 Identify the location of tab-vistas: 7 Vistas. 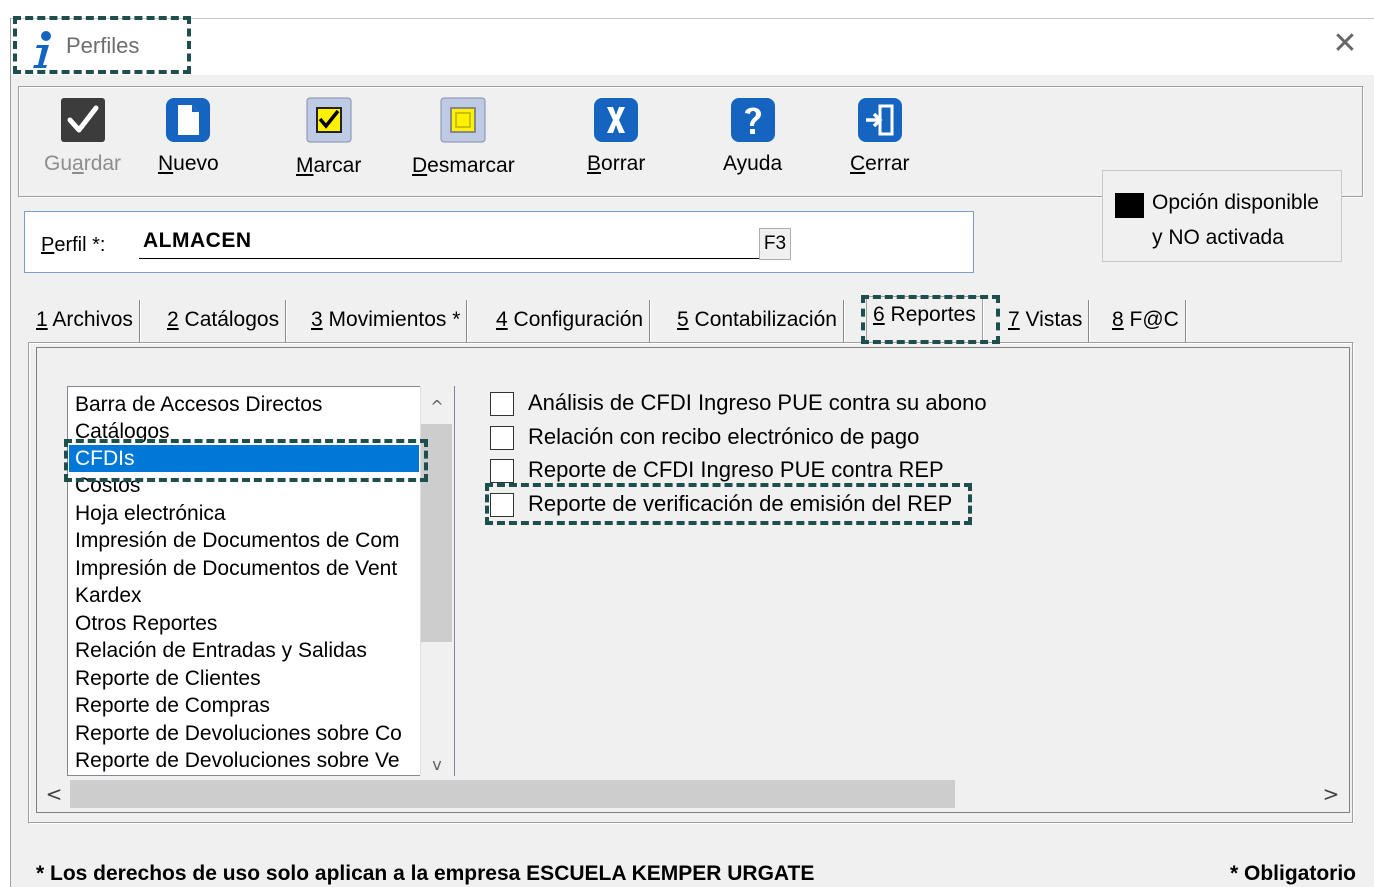
(1046, 321).